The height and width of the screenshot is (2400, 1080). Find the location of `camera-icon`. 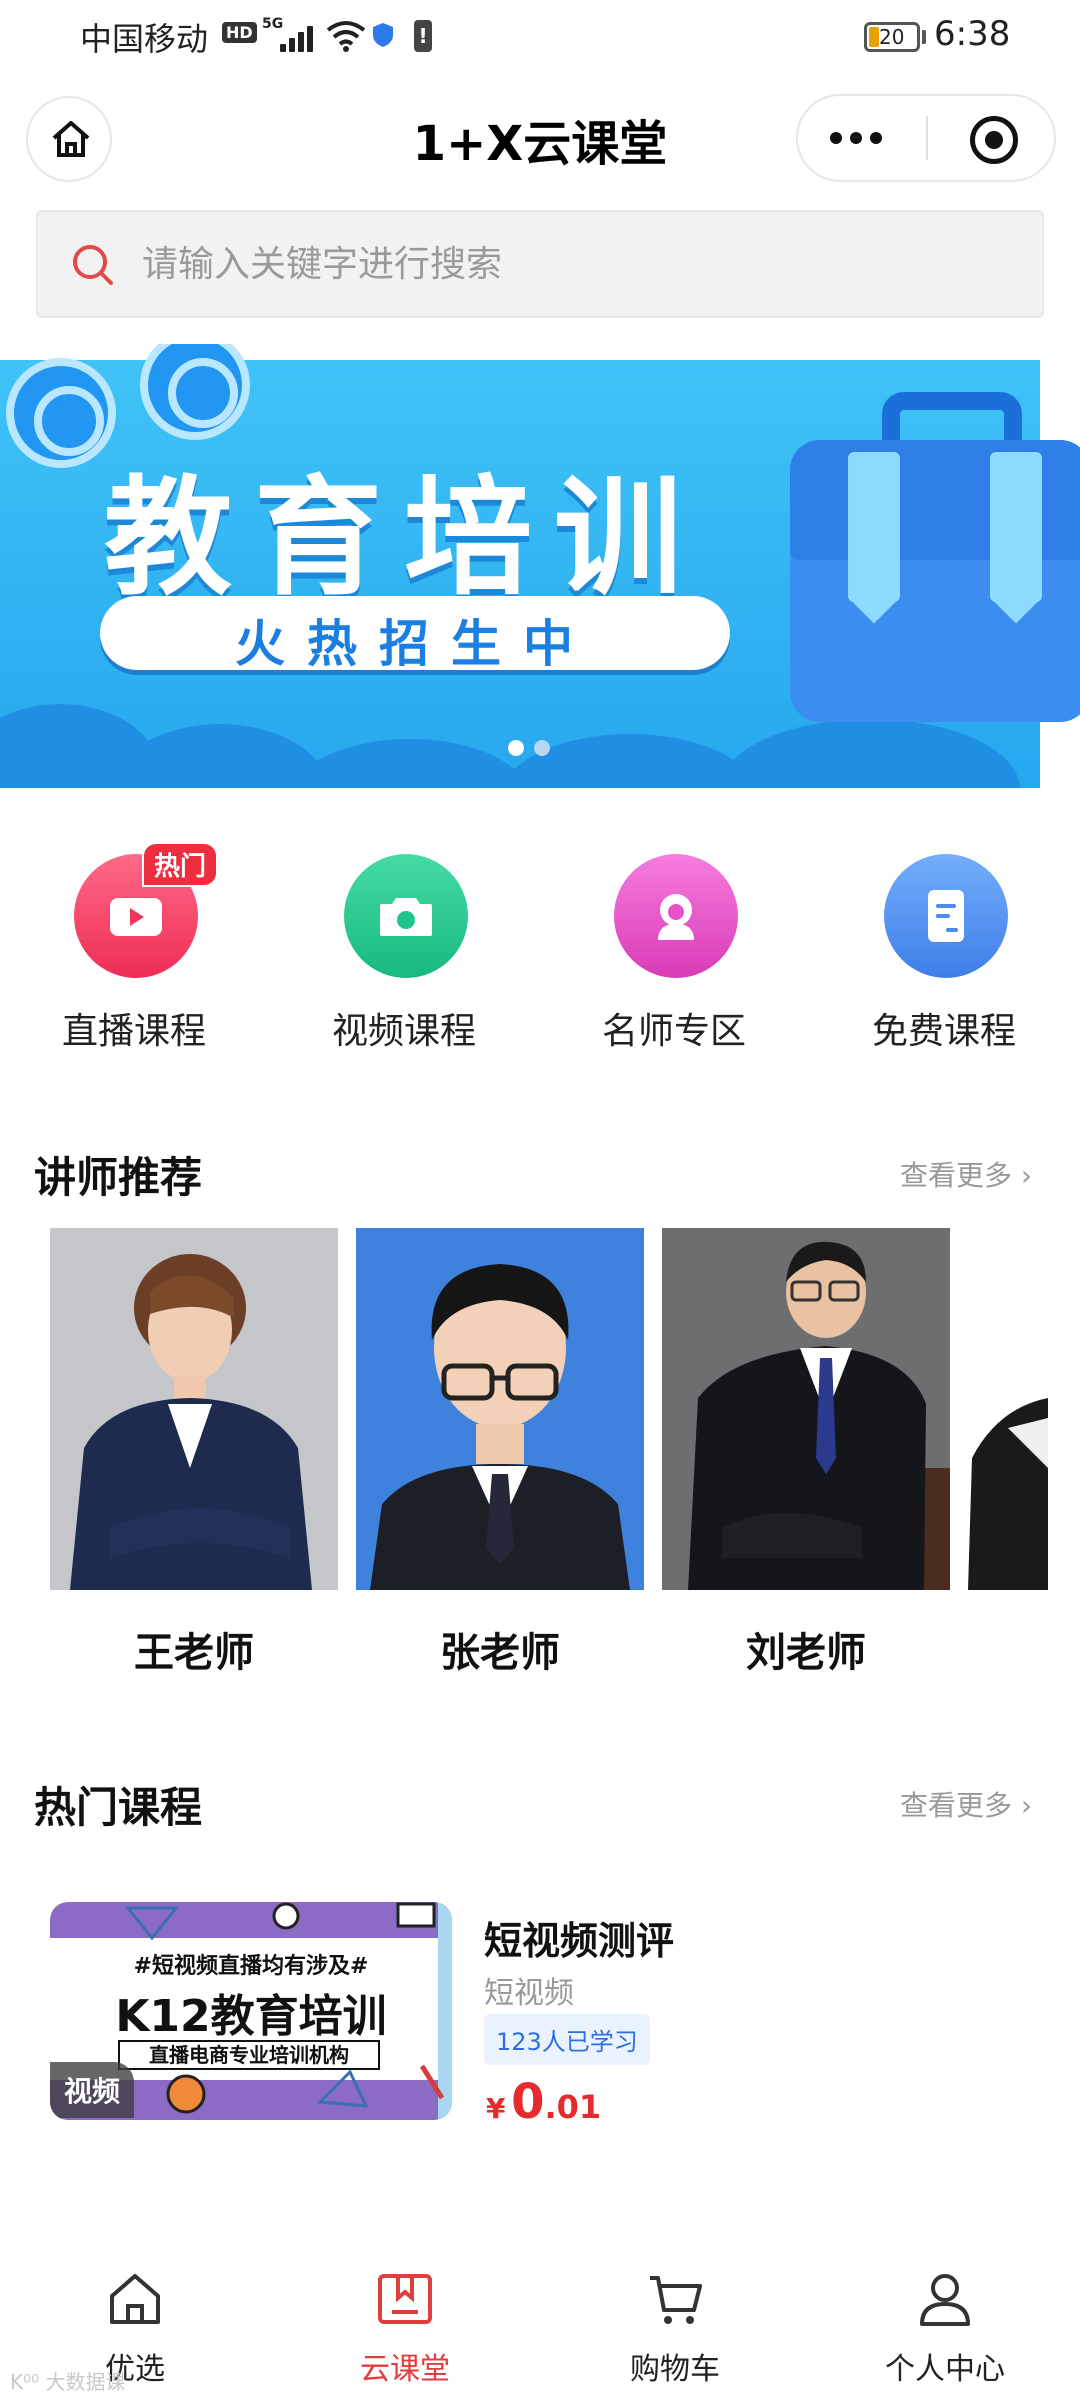

camera-icon is located at coordinates (406, 916).